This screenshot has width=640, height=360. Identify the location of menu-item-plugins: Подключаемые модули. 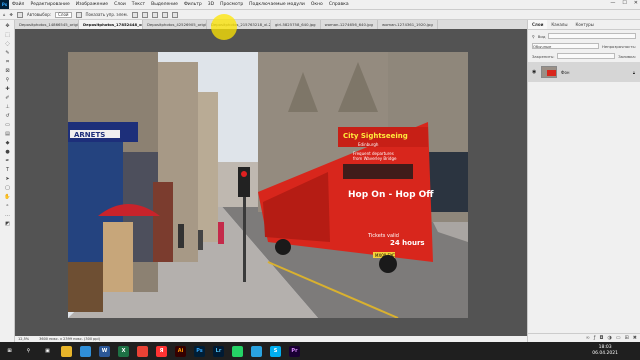
(277, 4).